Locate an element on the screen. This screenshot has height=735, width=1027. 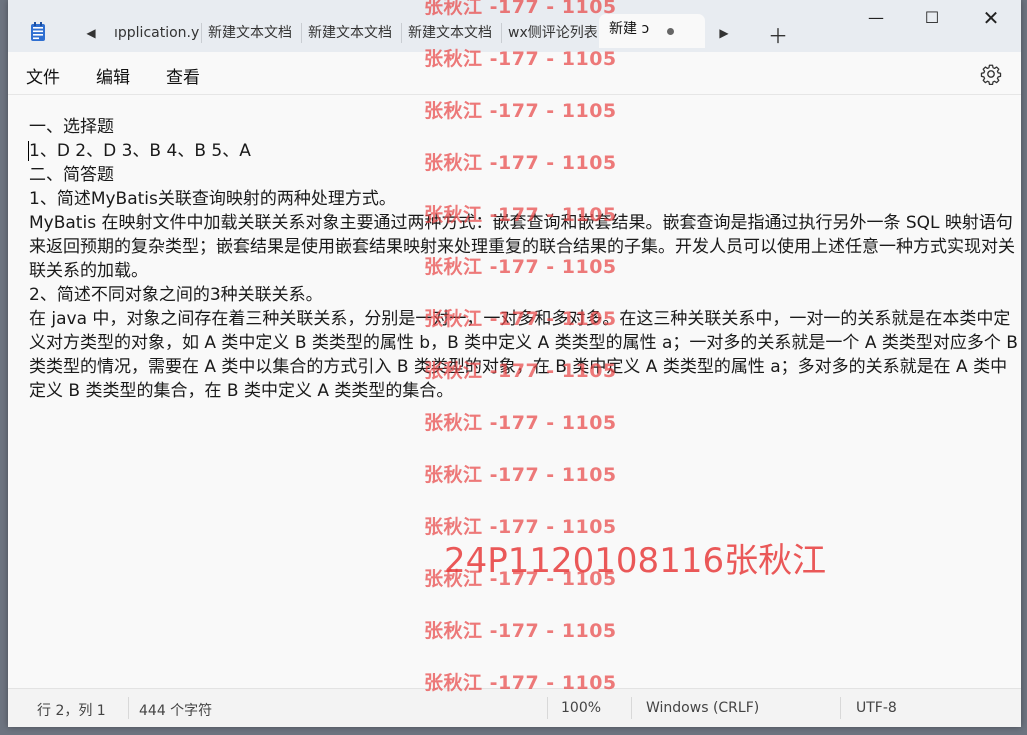
minimize-icon: — is located at coordinates (876, 17).